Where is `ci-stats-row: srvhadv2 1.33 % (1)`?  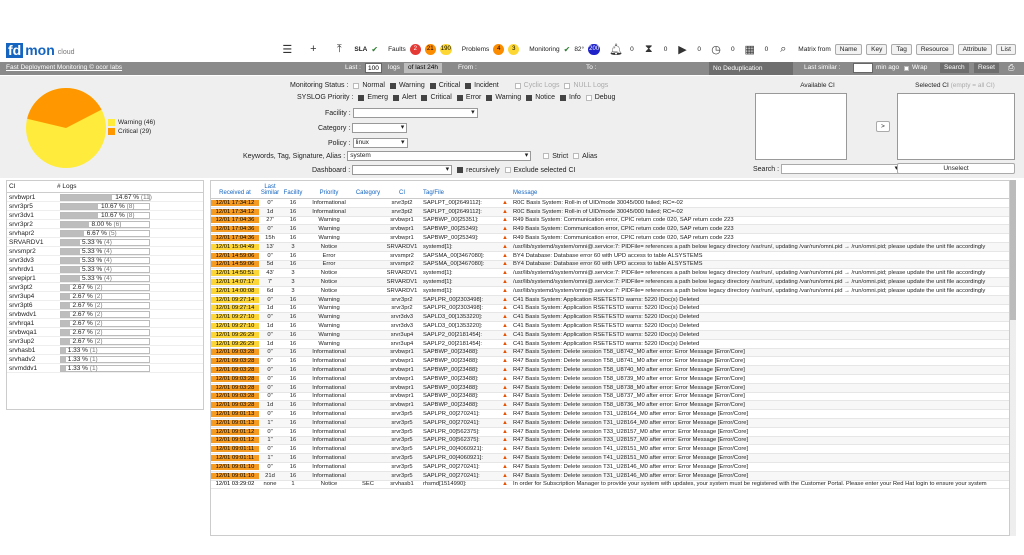 ci-stats-row: srvhadv2 1.33 % (1) is located at coordinates (105, 359).